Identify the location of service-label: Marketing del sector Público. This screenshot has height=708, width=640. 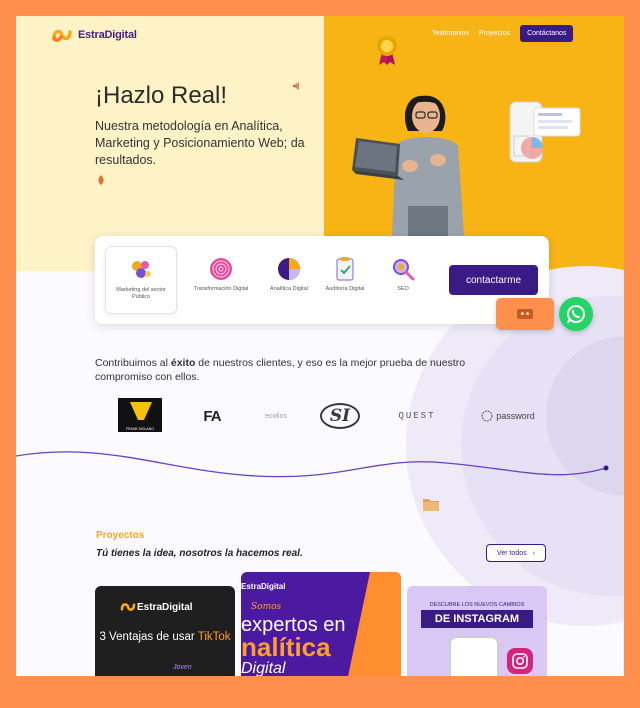
(141, 293).